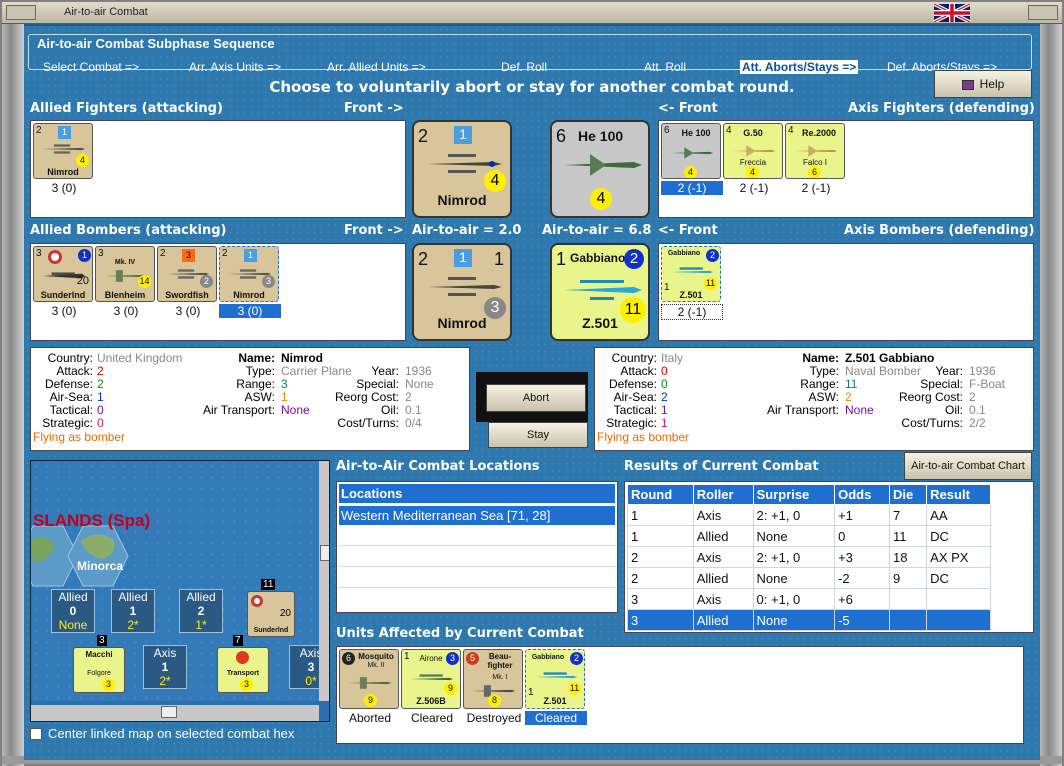 This screenshot has width=1064, height=766. What do you see at coordinates (992, 84) in the screenshot?
I see `help-label: Help` at bounding box center [992, 84].